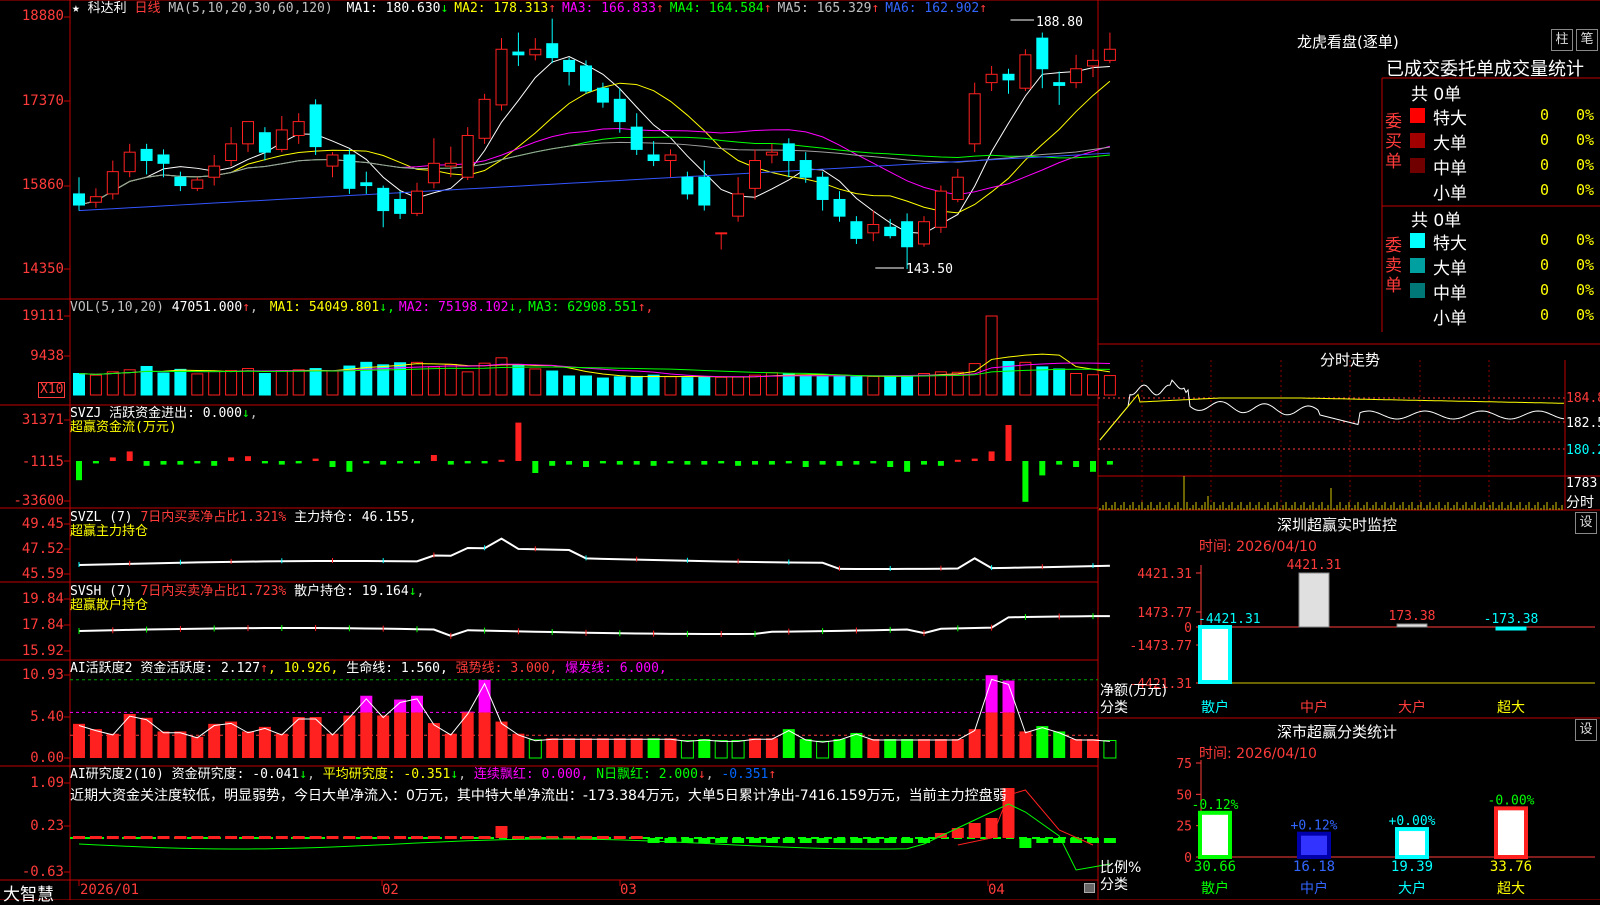  Describe the element at coordinates (42, 599) in the screenshot. I see `svsh-tick: 19.84` at that location.